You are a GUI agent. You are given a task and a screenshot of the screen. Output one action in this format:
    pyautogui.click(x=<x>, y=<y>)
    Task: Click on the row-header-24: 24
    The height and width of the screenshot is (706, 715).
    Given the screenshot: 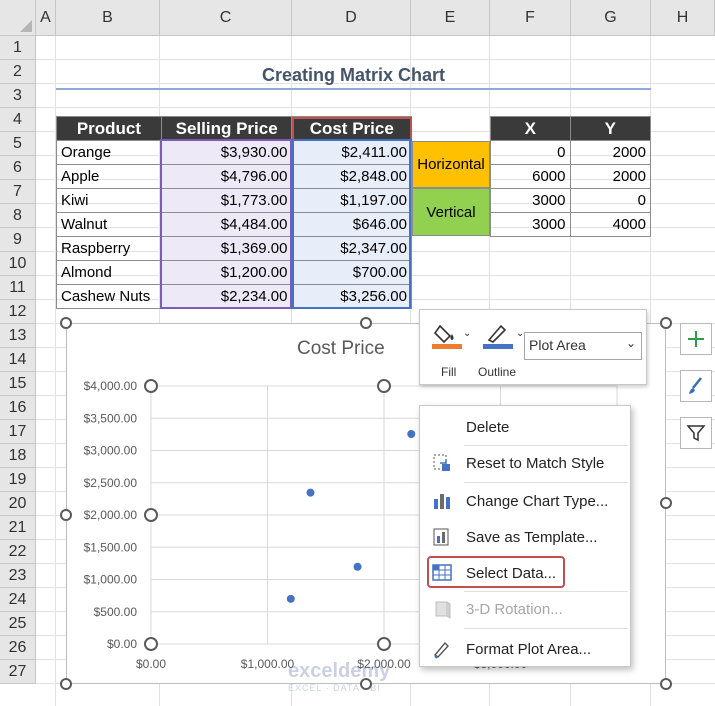 What is the action you would take?
    pyautogui.click(x=18, y=600)
    